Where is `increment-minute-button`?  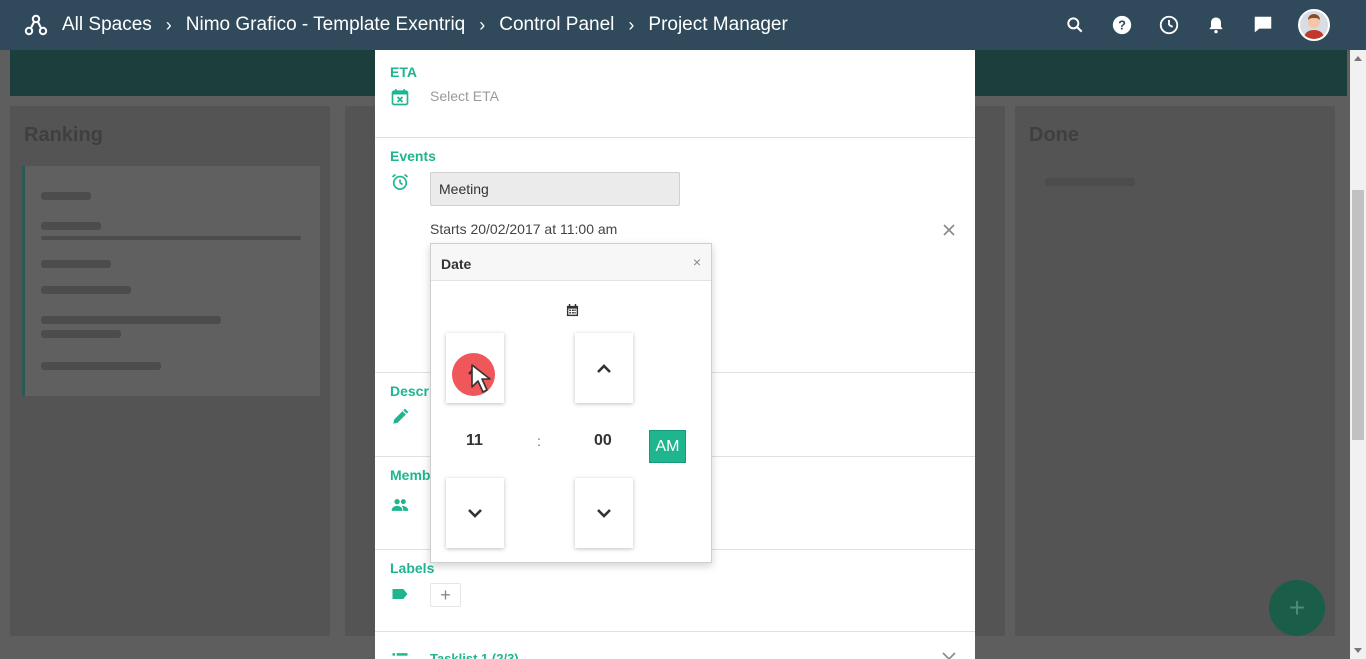
increment-minute-button is located at coordinates (604, 368).